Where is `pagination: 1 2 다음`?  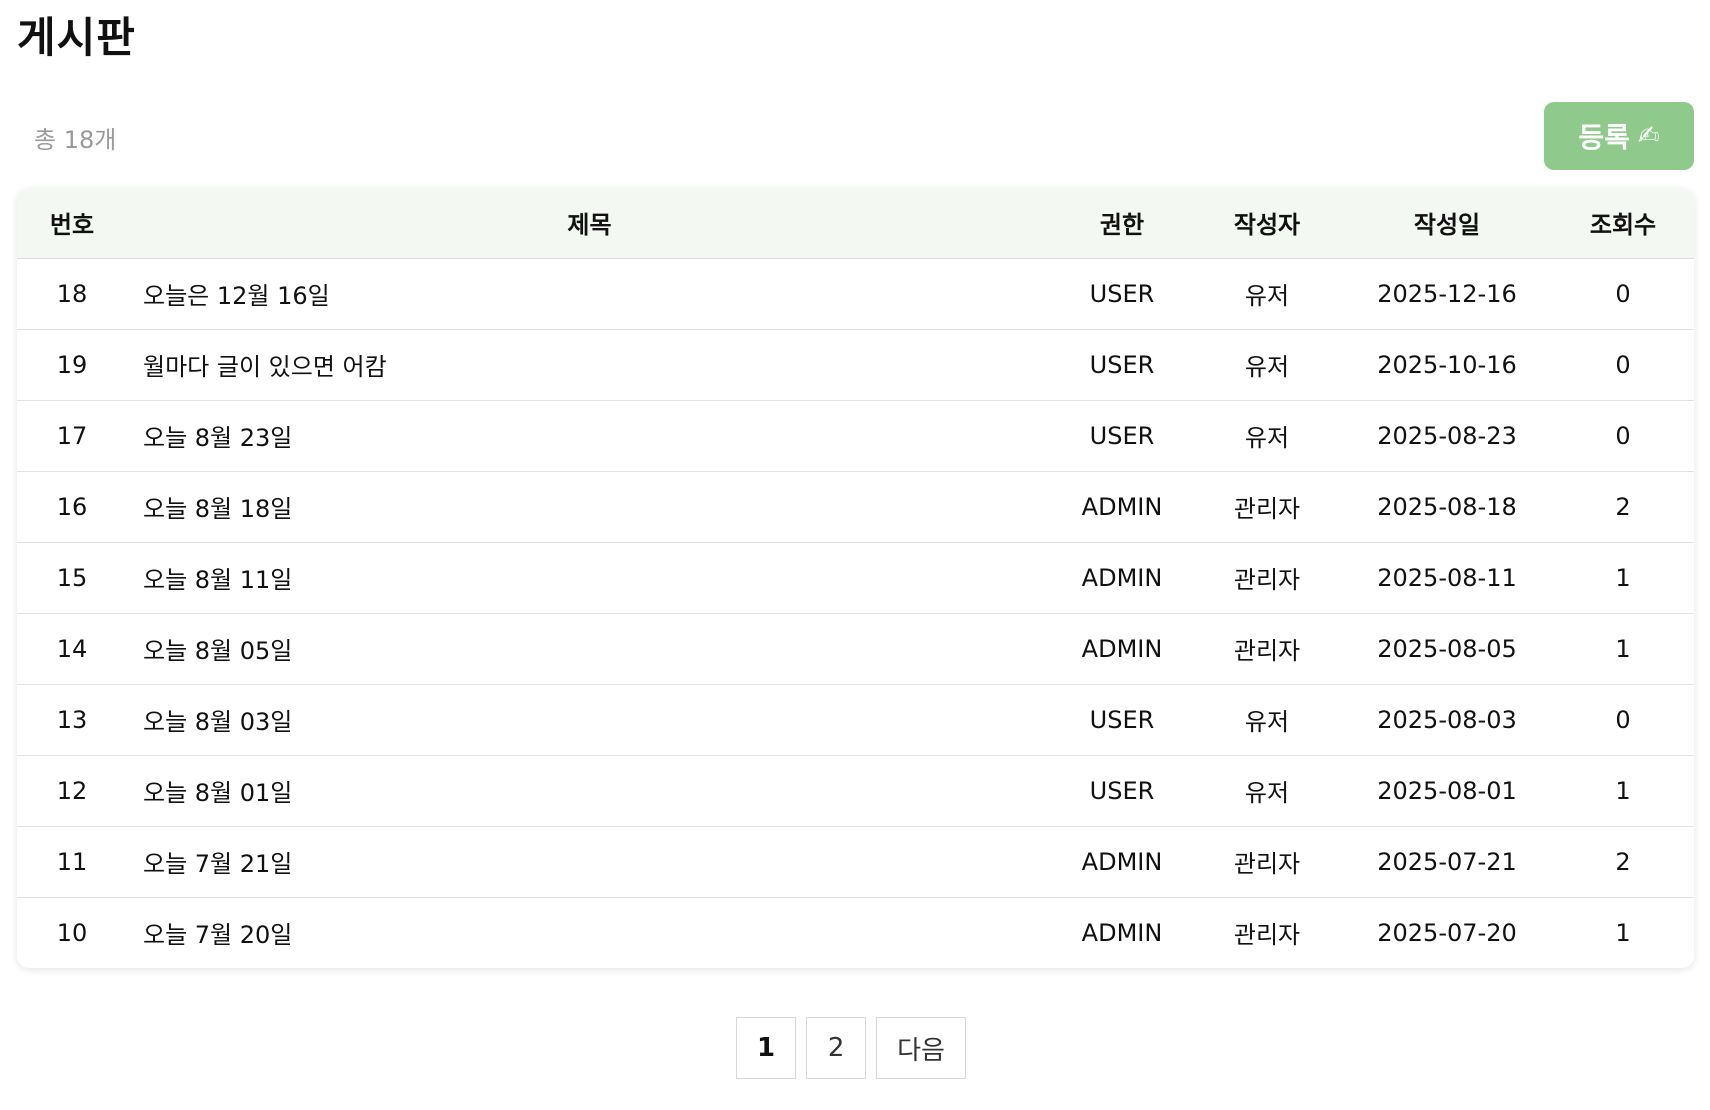
pagination: 1 2 다음 is located at coordinates (851, 1048).